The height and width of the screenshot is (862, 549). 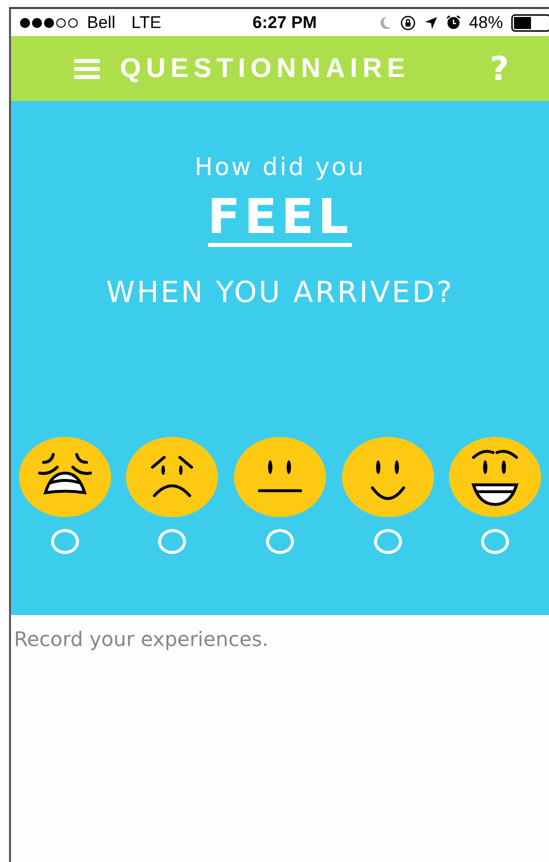 What do you see at coordinates (485, 22) in the screenshot?
I see `battery-percentage: 48%` at bounding box center [485, 22].